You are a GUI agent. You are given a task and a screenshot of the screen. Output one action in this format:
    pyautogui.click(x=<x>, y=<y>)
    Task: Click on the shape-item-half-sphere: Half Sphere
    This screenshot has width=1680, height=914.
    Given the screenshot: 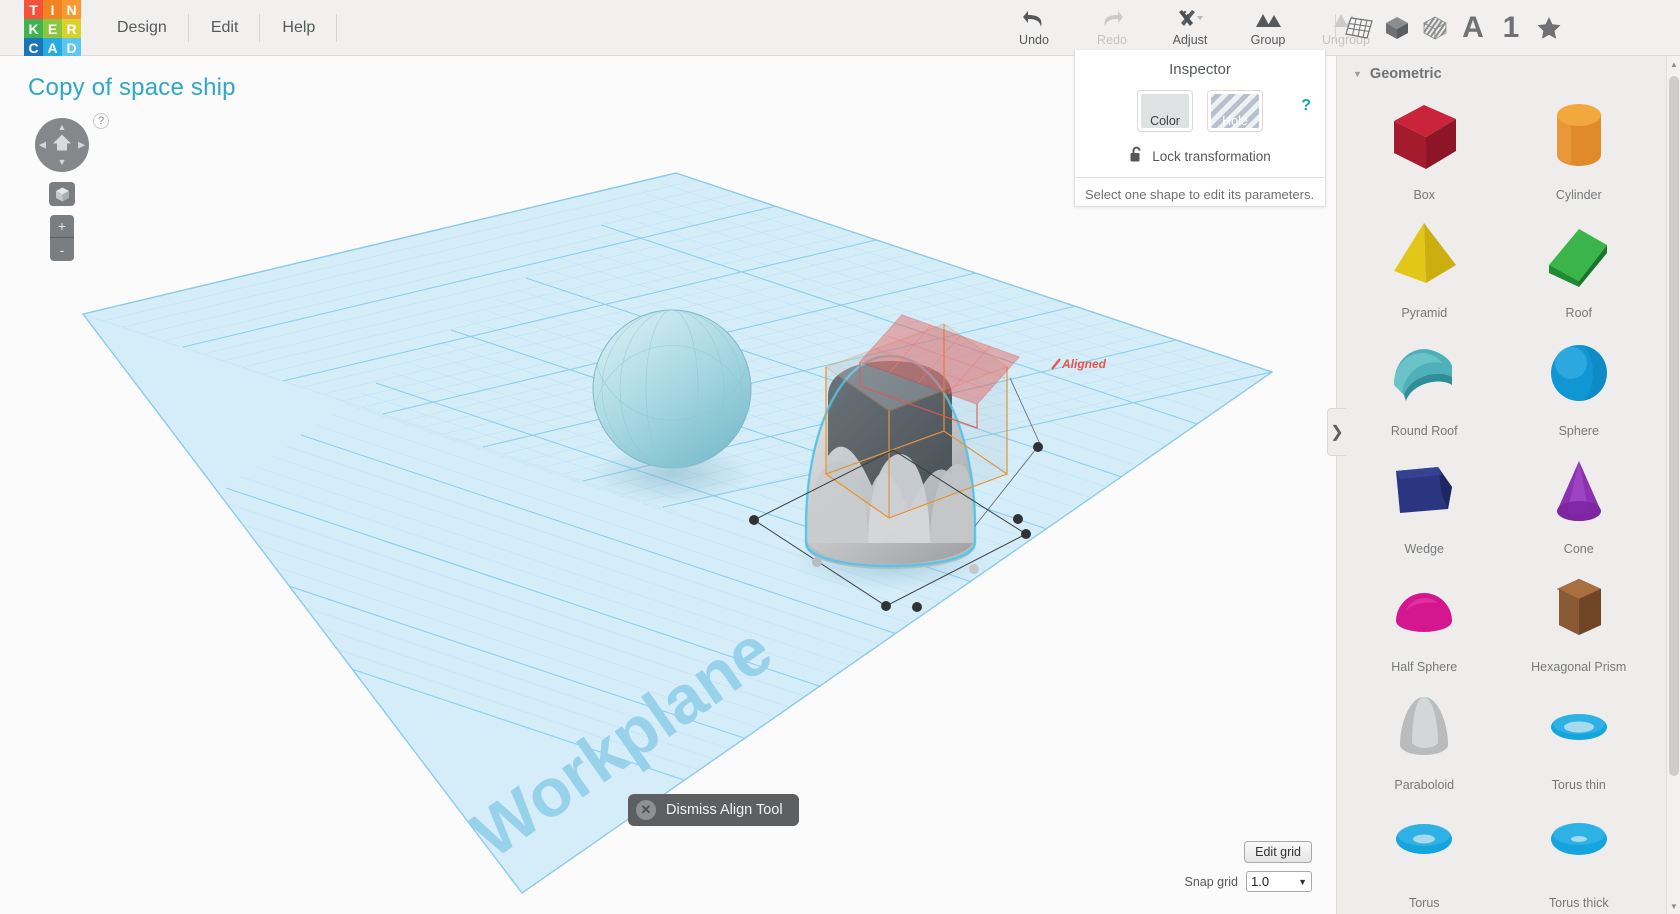 What is the action you would take?
    pyautogui.click(x=1424, y=619)
    